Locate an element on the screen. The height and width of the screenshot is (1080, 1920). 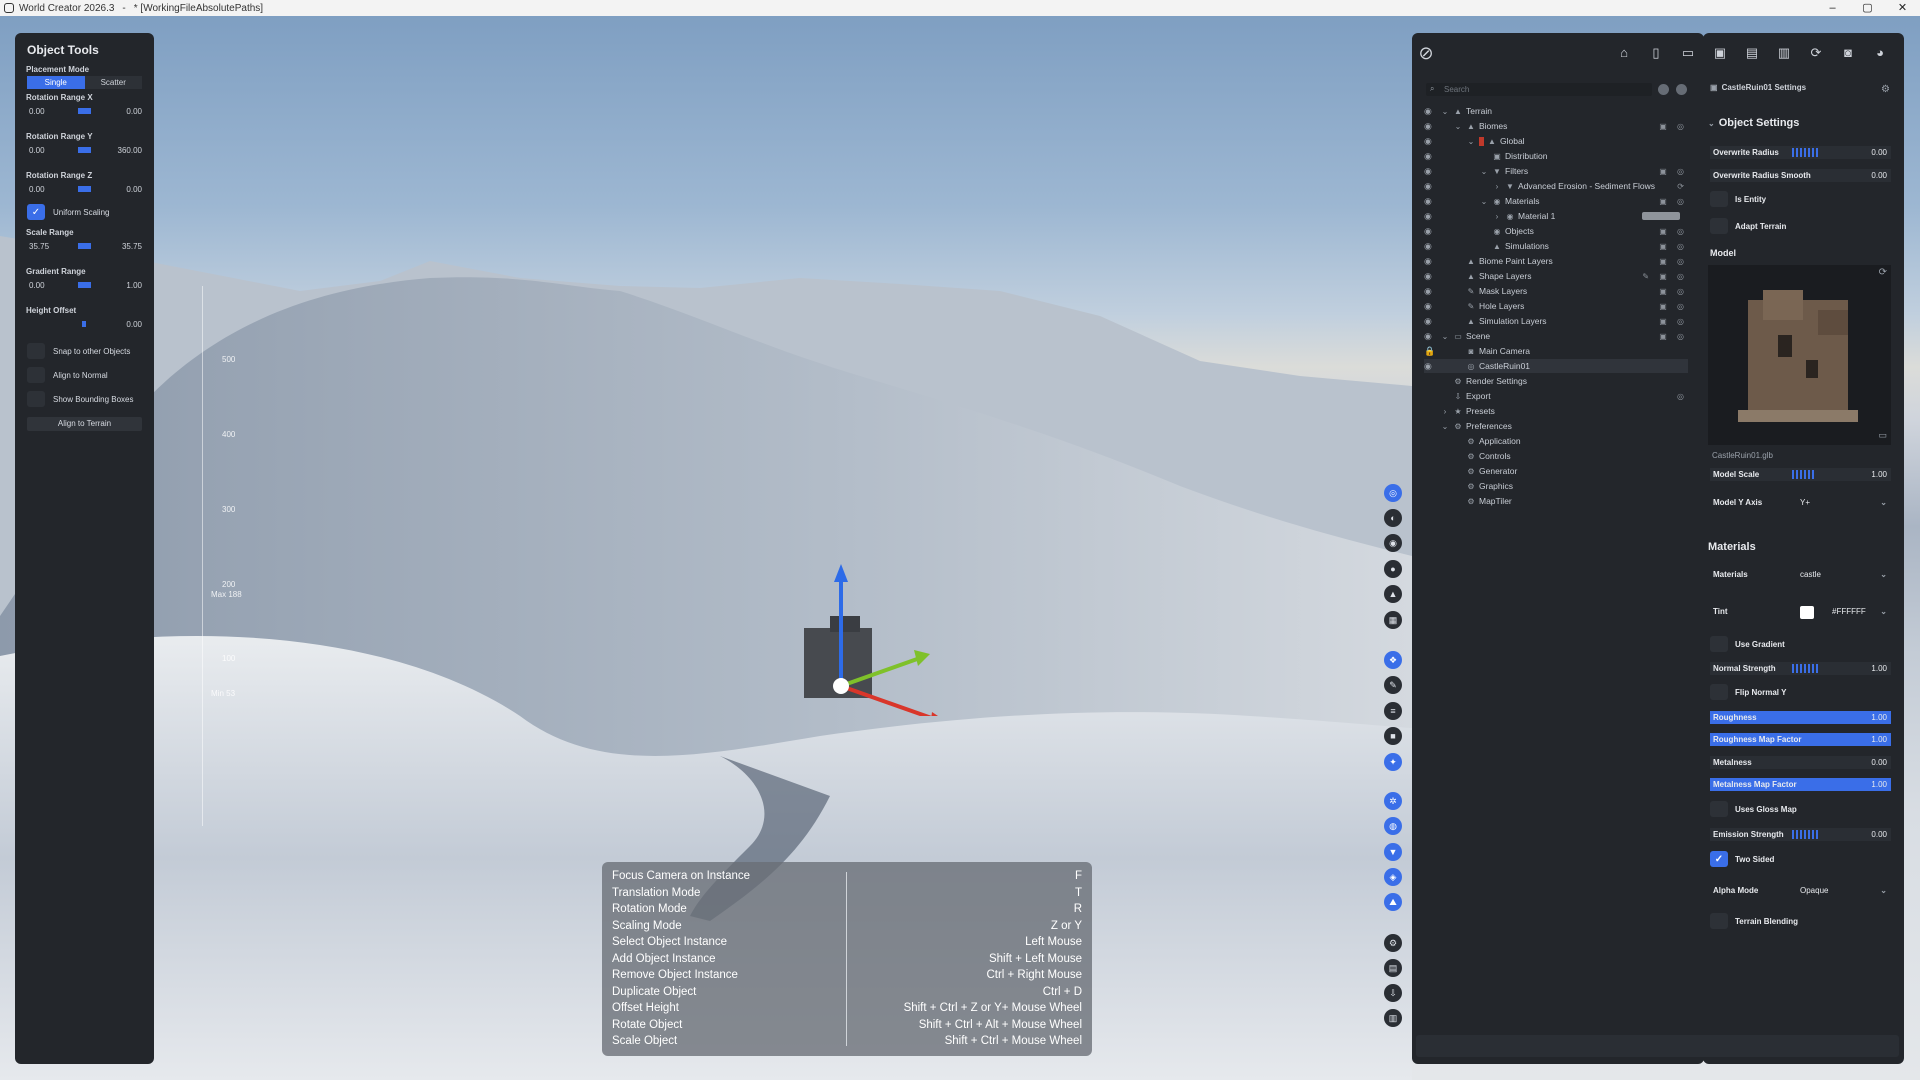
tree-item: 🔒 ◙ Main Camera is located at coordinates (1556, 351).